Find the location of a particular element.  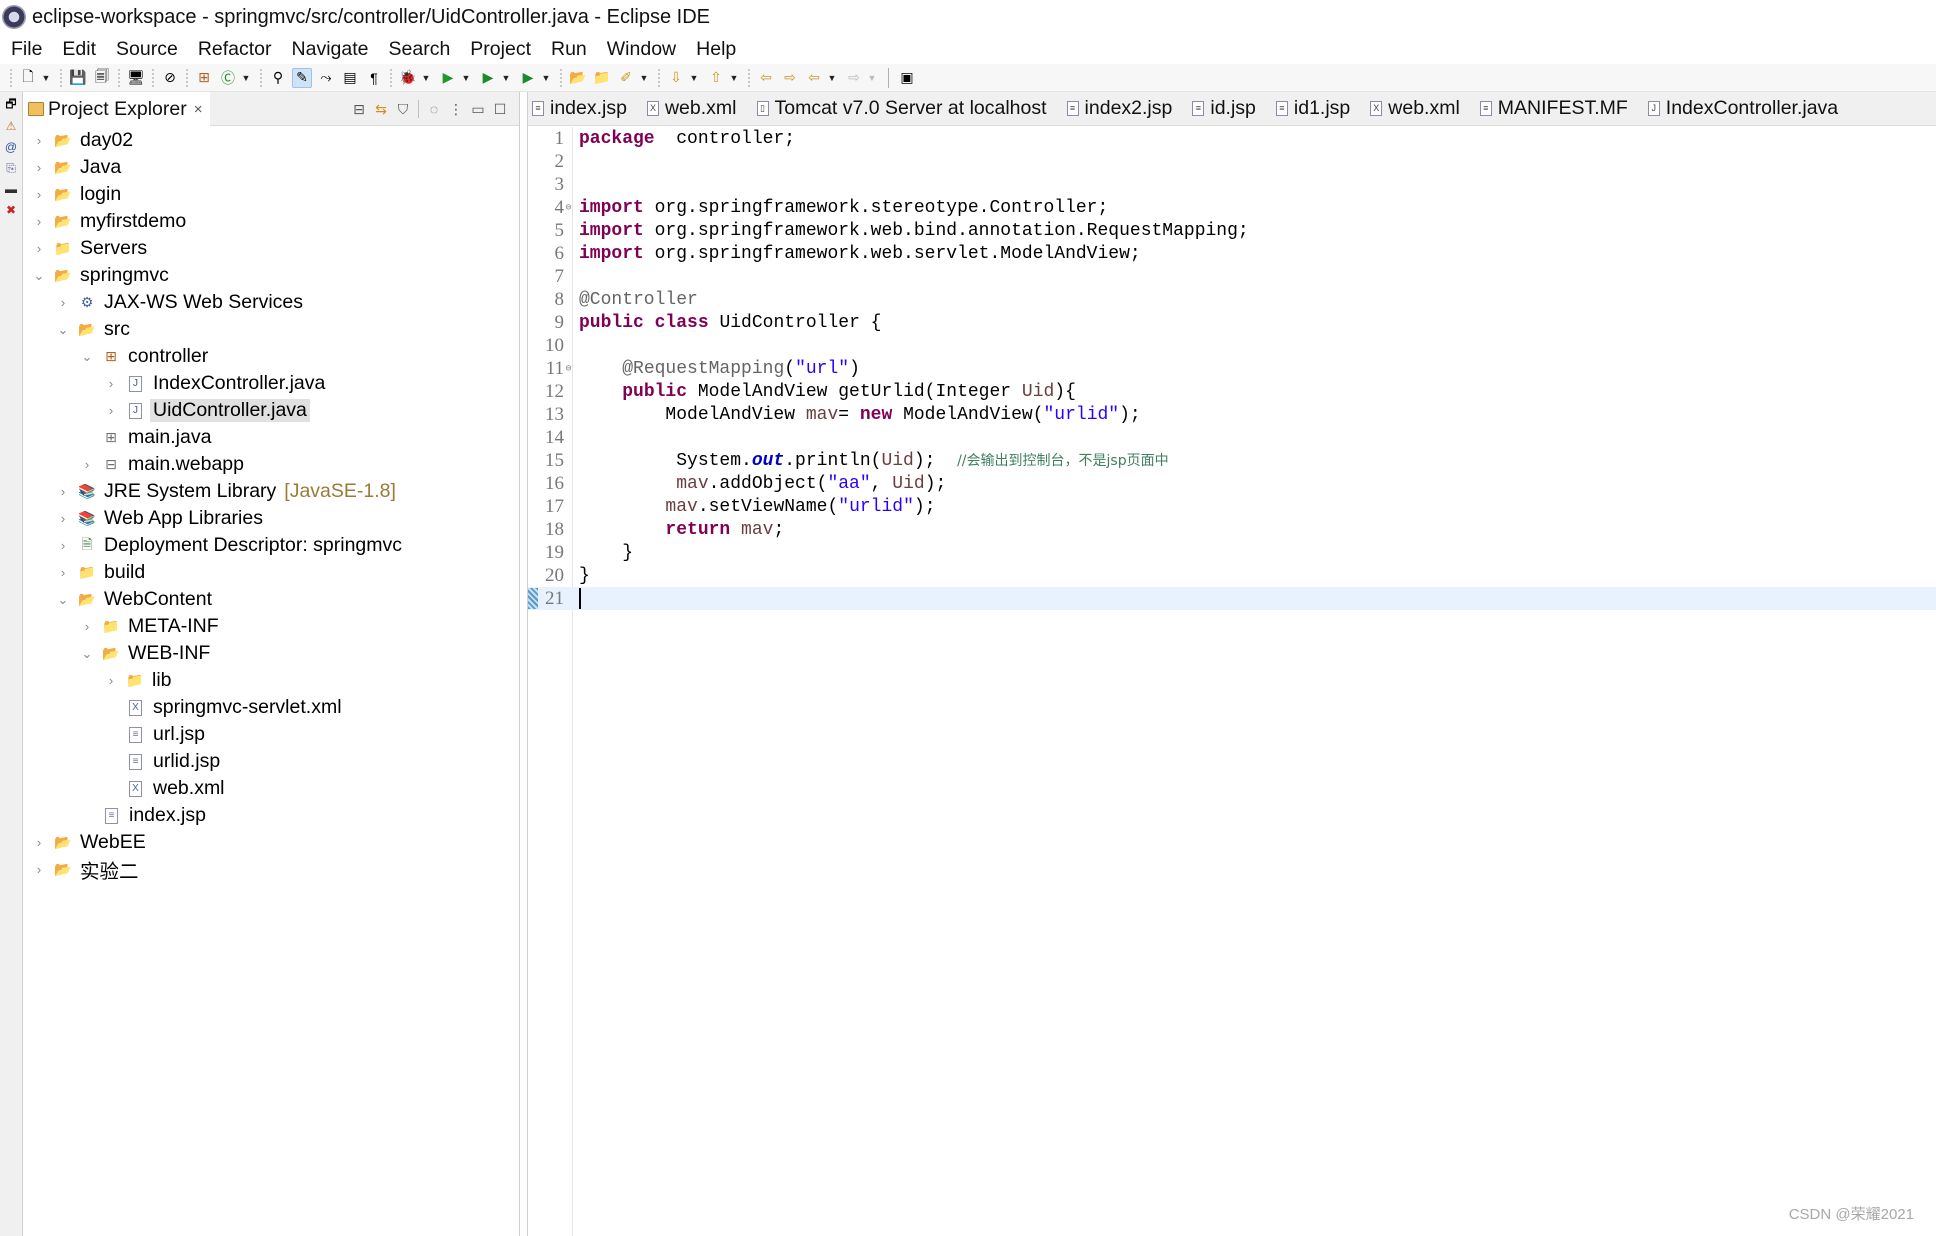

debug-icon: 🐞 is located at coordinates (408, 78).